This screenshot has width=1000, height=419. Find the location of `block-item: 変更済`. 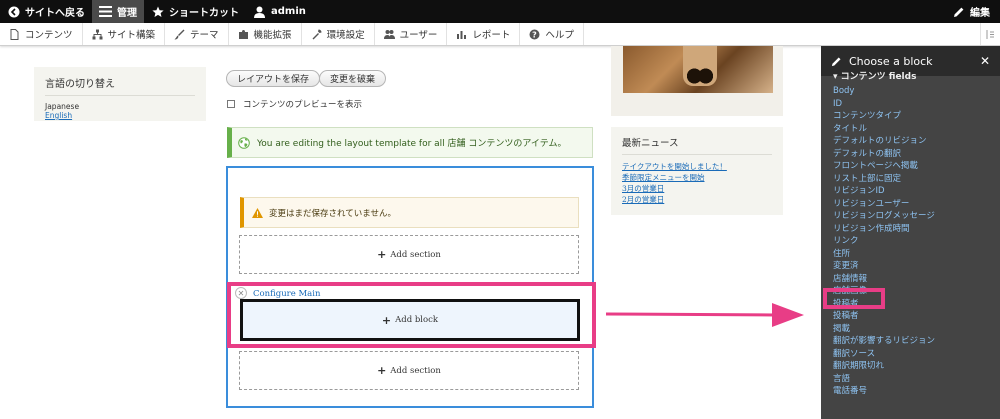

block-item: 変更済 is located at coordinates (916, 266).